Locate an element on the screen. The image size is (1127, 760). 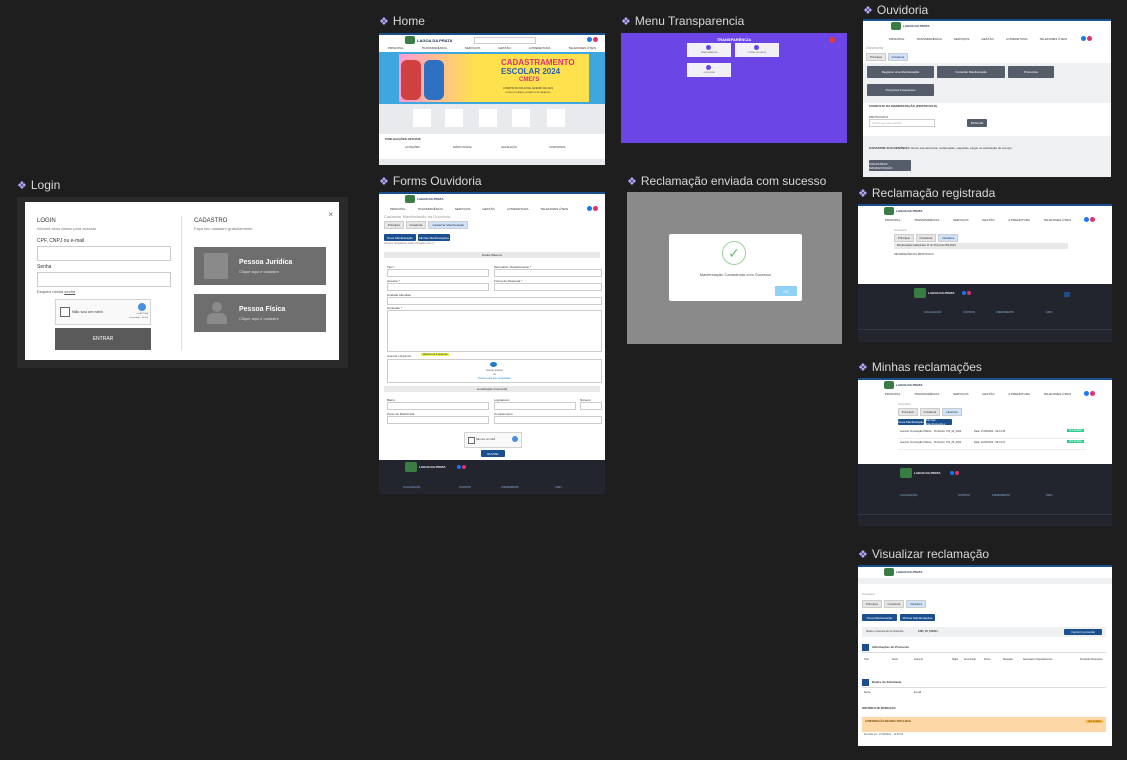
imprimir-protocolo-button: Imprimir protocolo is located at coordinates (1083, 632).